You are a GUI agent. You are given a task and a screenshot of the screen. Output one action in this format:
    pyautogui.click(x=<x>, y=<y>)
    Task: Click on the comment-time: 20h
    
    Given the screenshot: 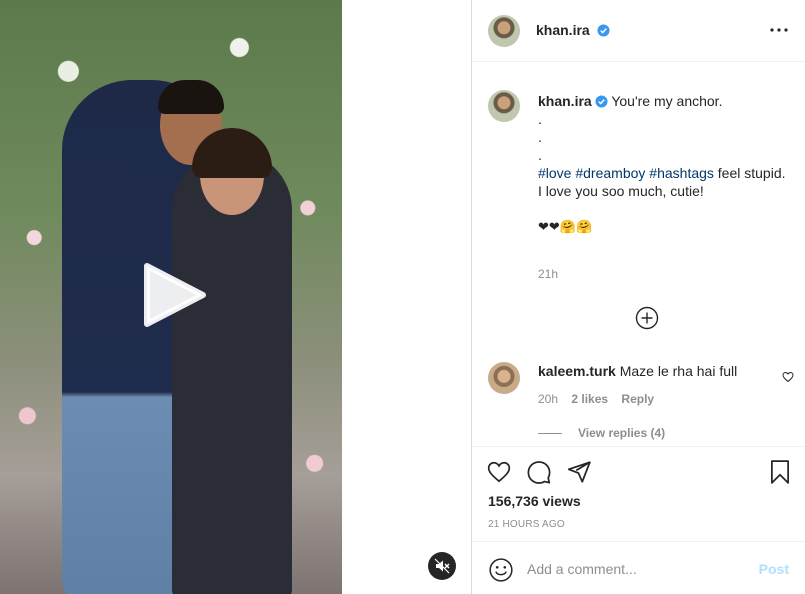 What is the action you would take?
    pyautogui.click(x=548, y=399)
    